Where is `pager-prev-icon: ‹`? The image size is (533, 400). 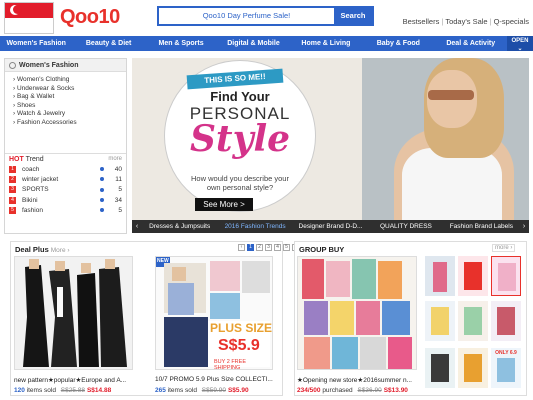 pager-prev-icon: ‹ is located at coordinates (241, 247).